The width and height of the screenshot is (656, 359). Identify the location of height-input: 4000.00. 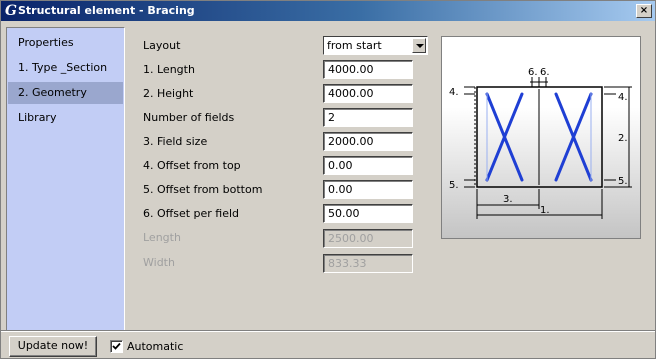
(368, 93).